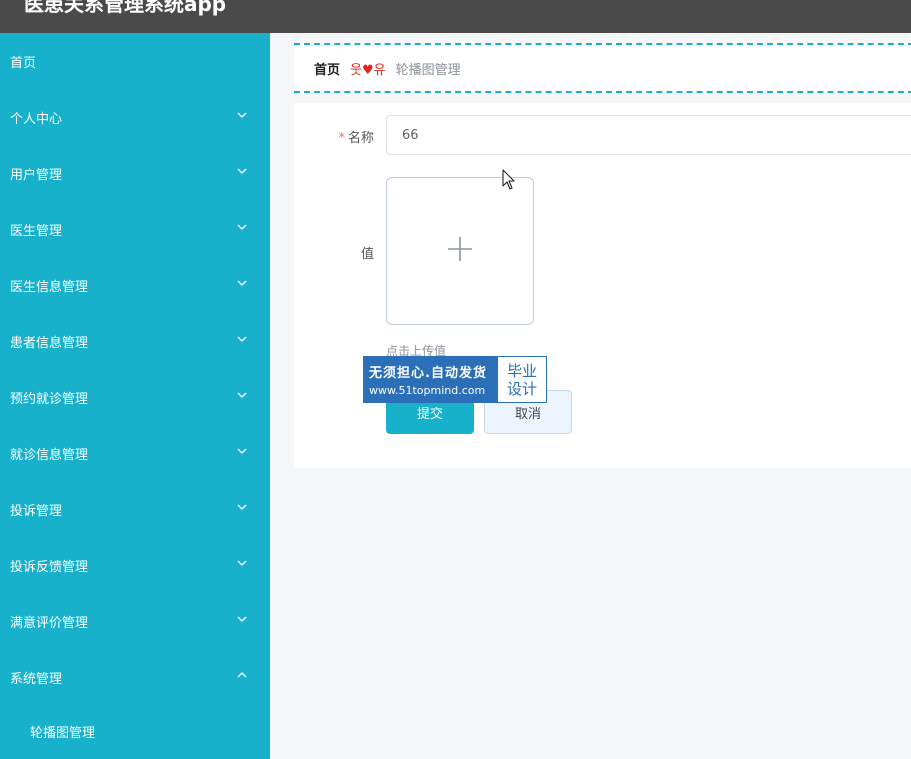  I want to click on breadcrumb-separator: 웃♥유, so click(368, 68).